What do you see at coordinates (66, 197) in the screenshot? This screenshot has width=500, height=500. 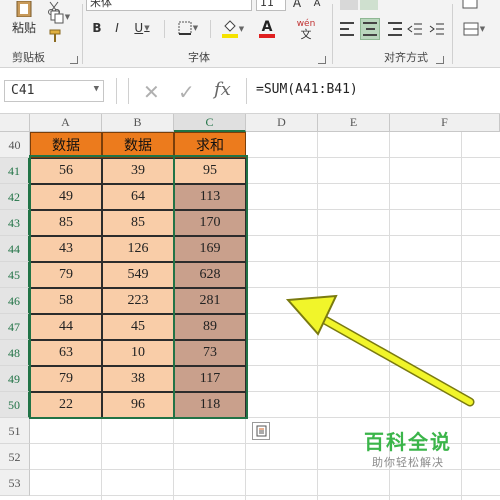 I see `data-cell: 49` at bounding box center [66, 197].